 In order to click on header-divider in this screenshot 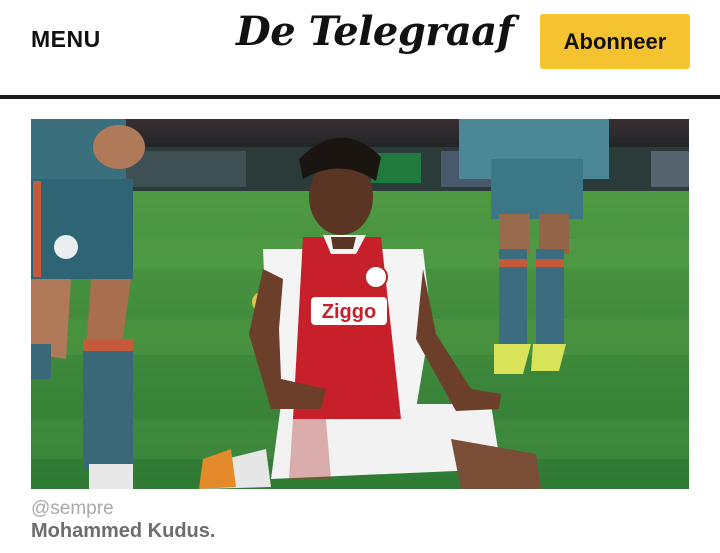, I will do `click(360, 97)`.